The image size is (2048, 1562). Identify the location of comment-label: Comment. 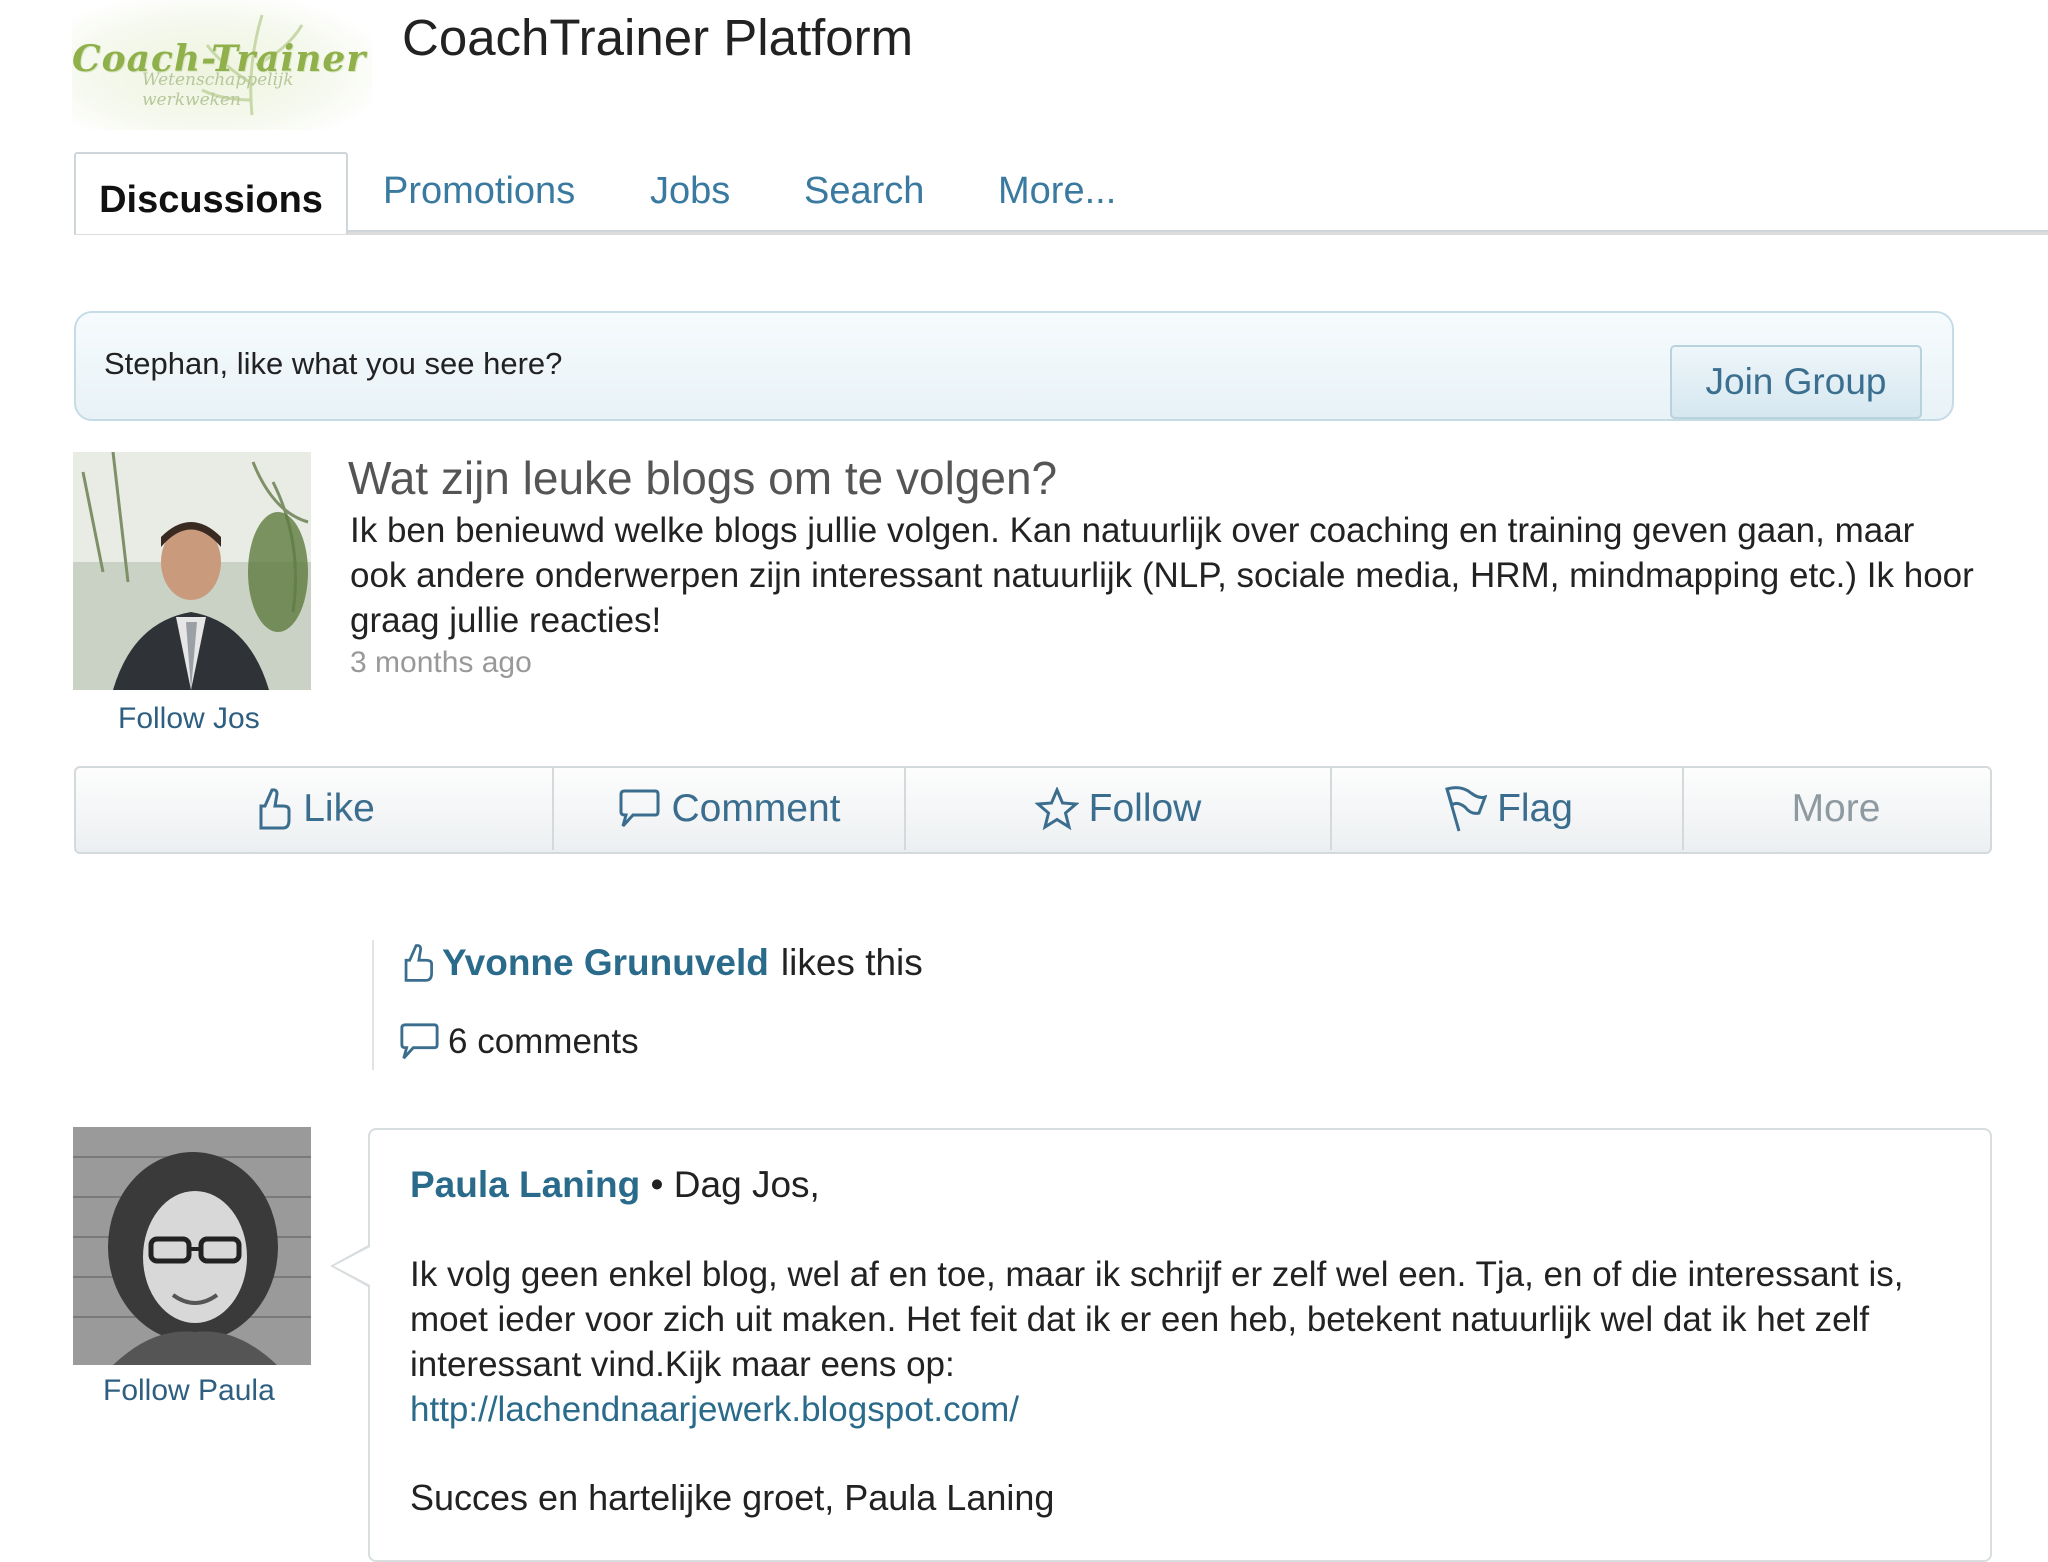
(756, 808).